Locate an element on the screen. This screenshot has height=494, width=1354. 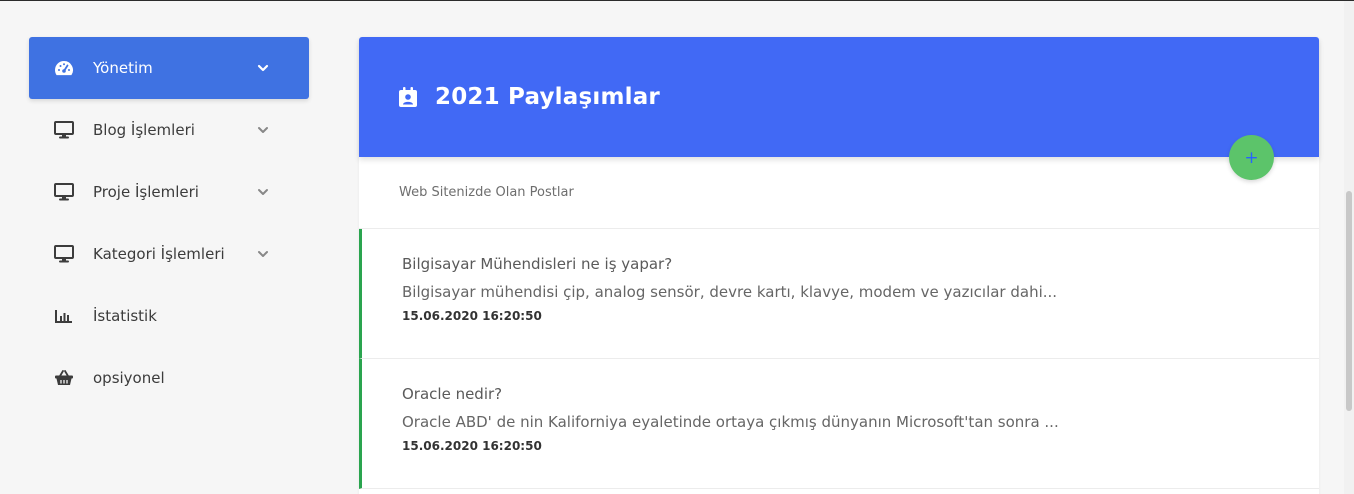
page-scrollbar is located at coordinates (1349, 247).